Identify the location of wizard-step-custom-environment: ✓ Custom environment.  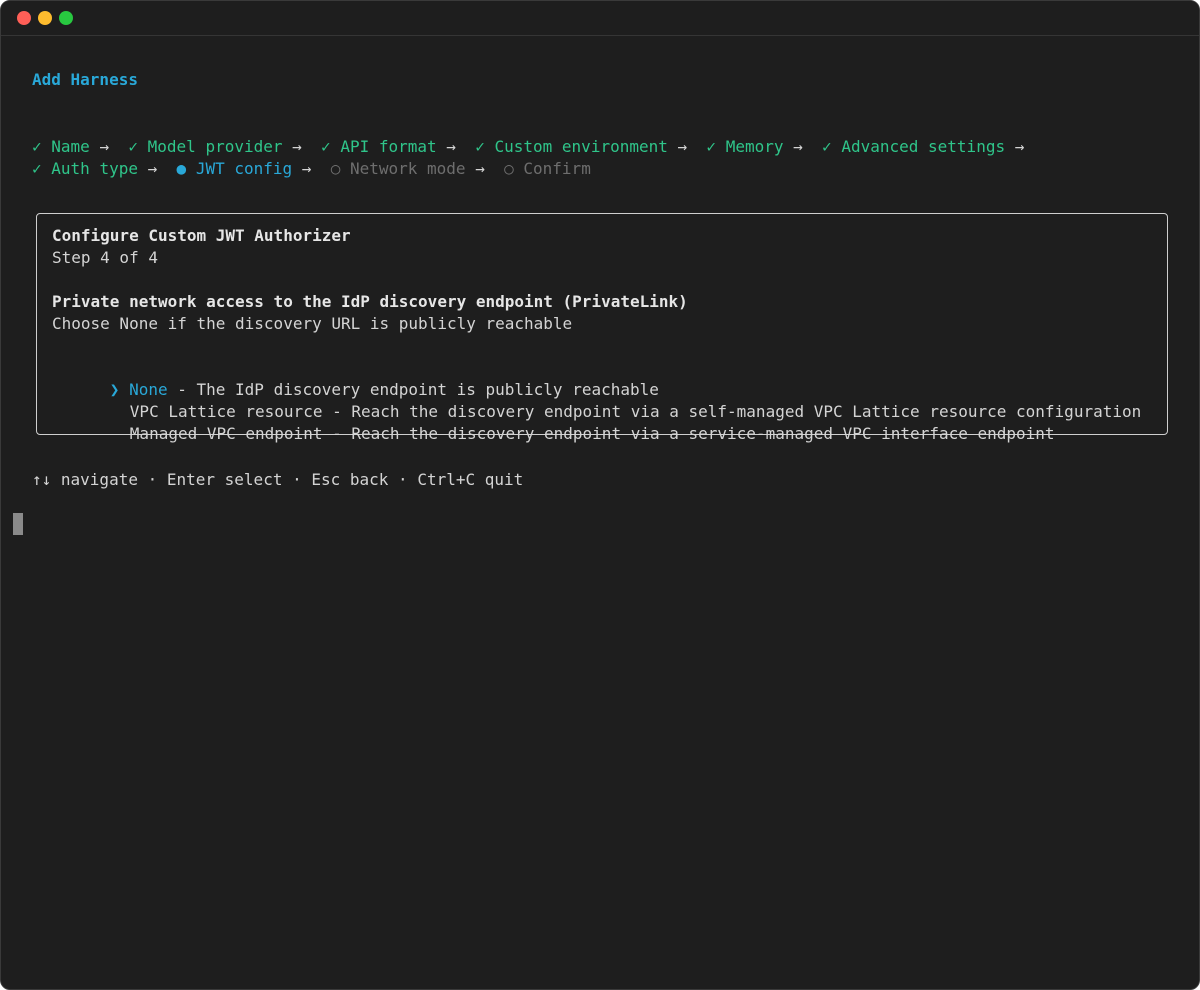
(571, 146).